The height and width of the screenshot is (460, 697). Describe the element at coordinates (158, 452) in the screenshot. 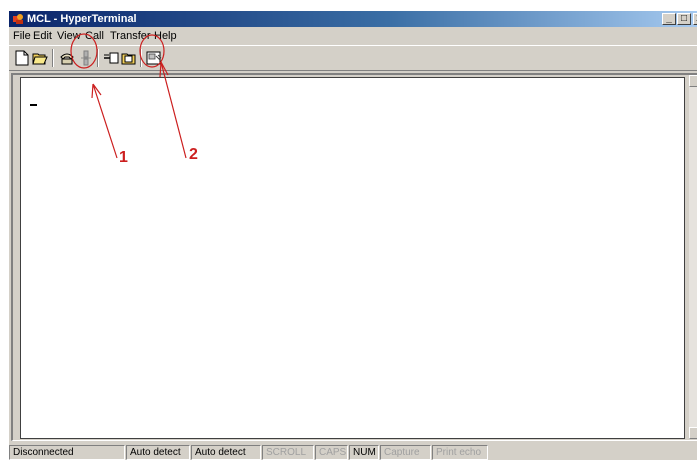

I see `status-detect-1: Auto detect` at that location.